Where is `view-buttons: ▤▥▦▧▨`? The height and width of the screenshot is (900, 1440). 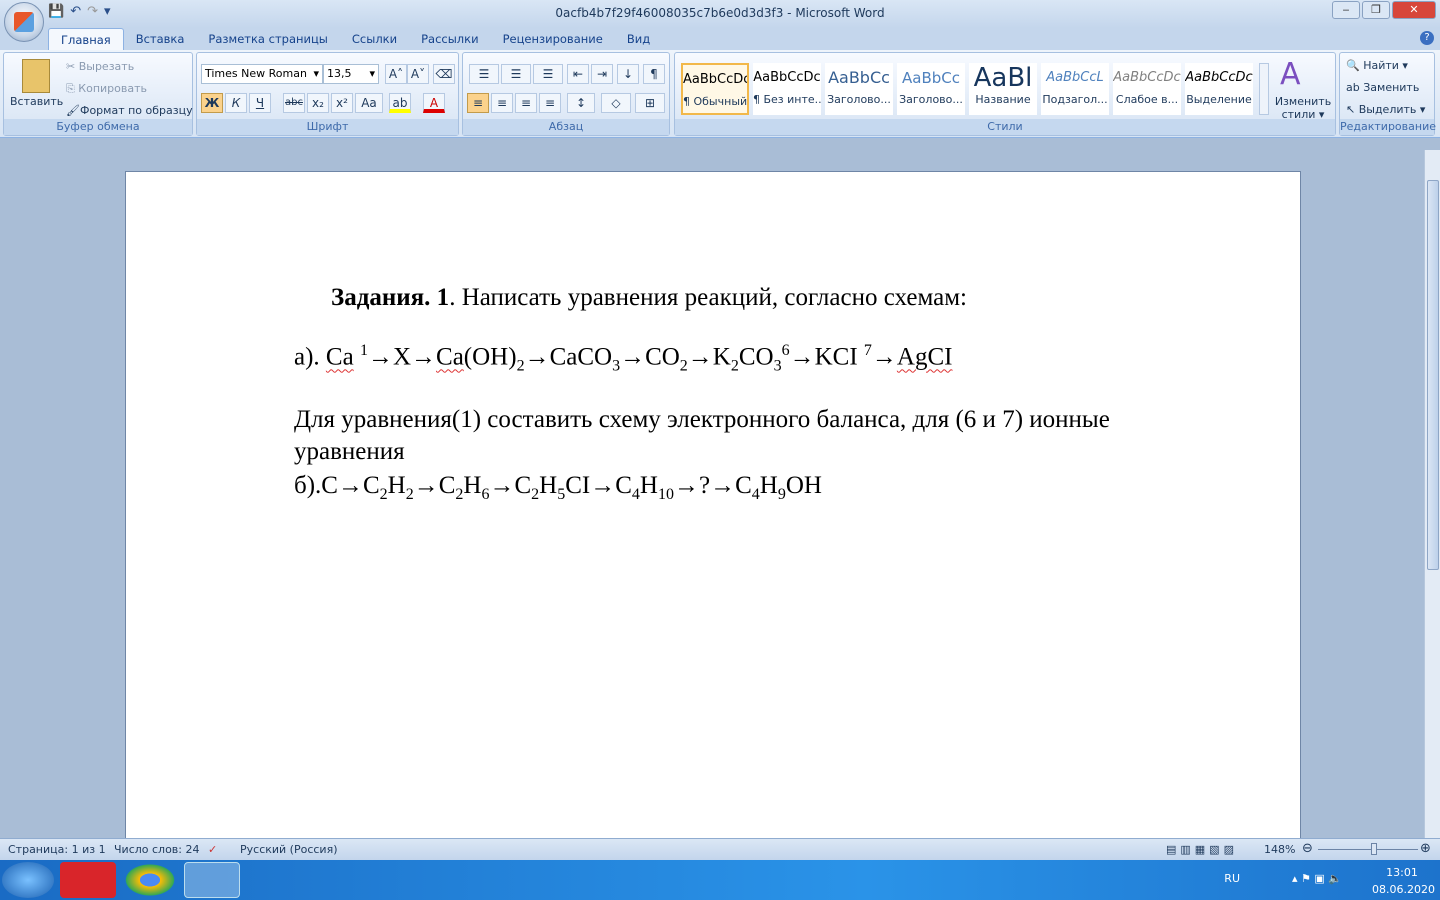
view-buttons: ▤▥▦▧▨ is located at coordinates (1202, 849).